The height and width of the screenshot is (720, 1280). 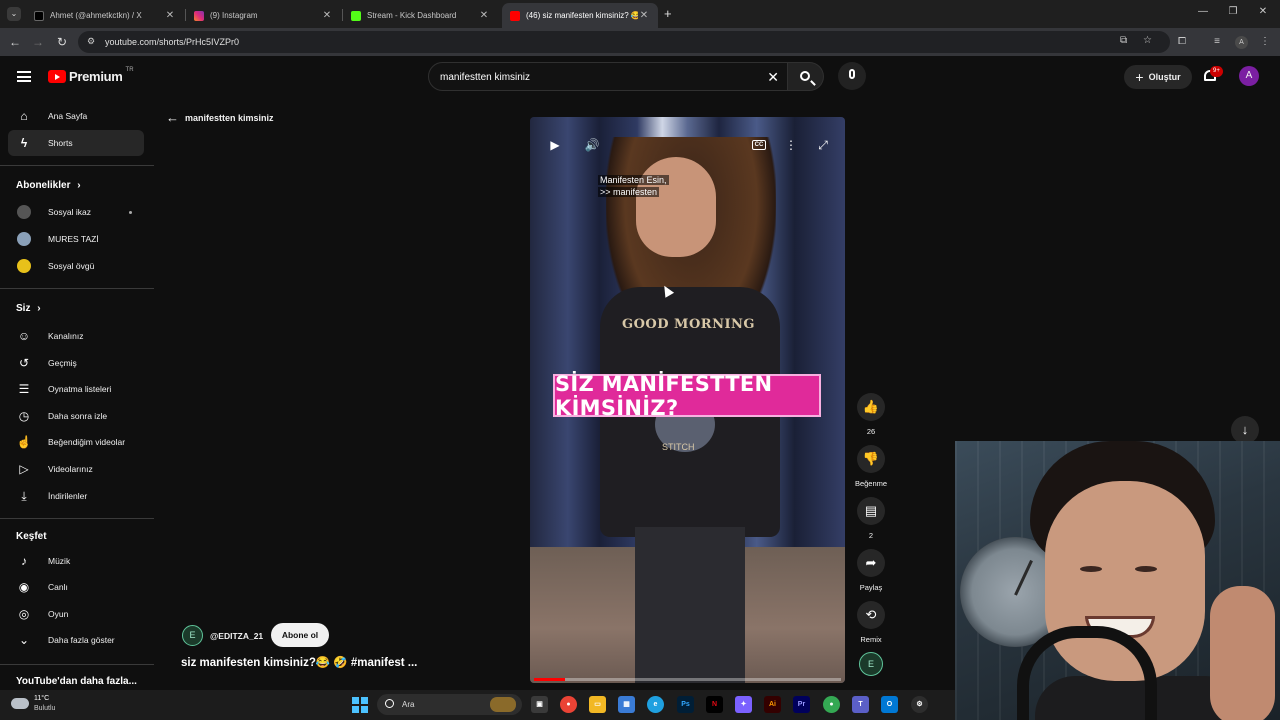 I want to click on clear-search-icon: ✕, so click(x=773, y=77).